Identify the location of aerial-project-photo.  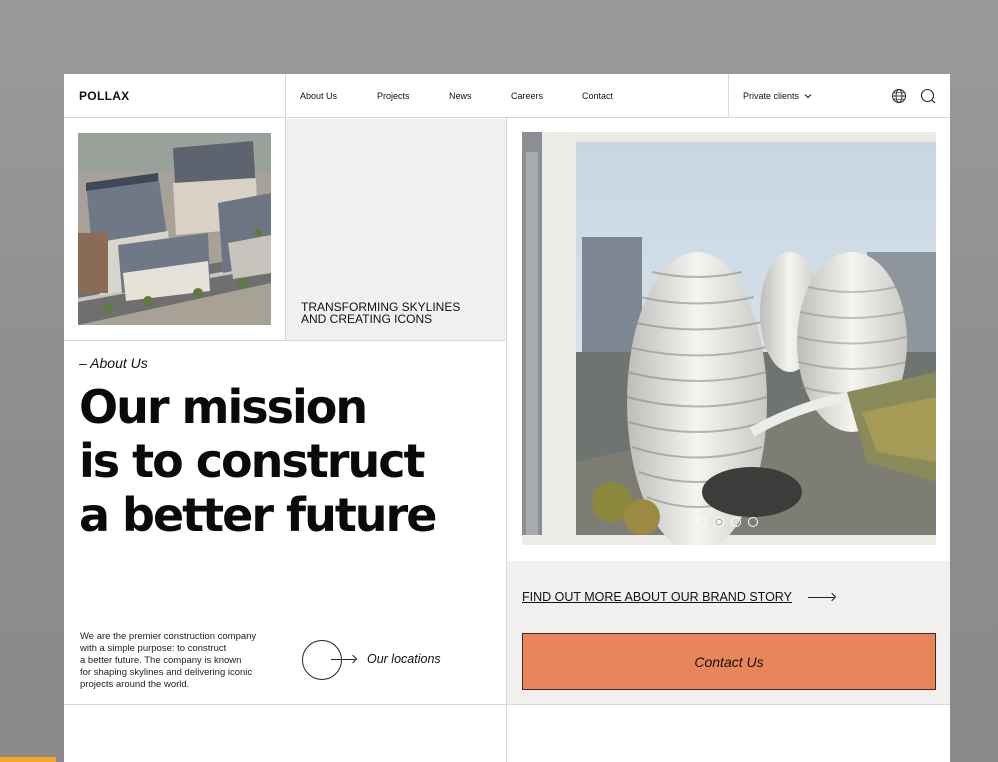
(174, 229).